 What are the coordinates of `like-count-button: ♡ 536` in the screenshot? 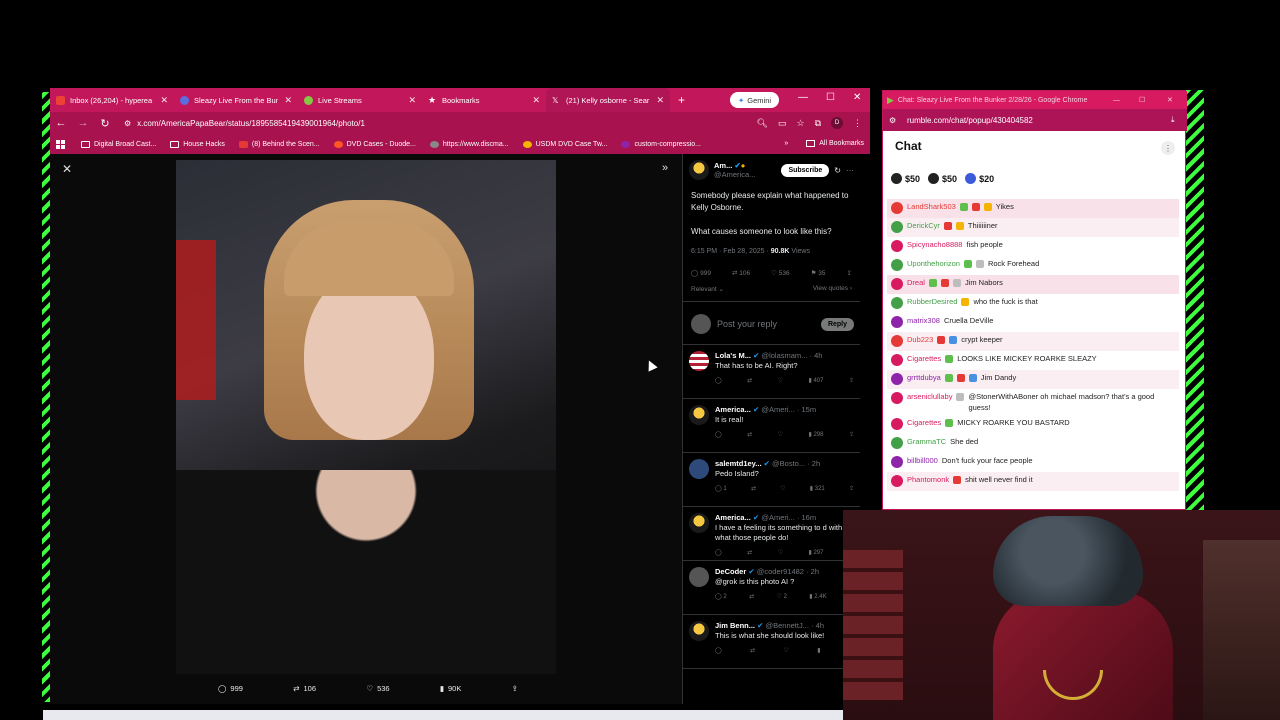 It's located at (780, 273).